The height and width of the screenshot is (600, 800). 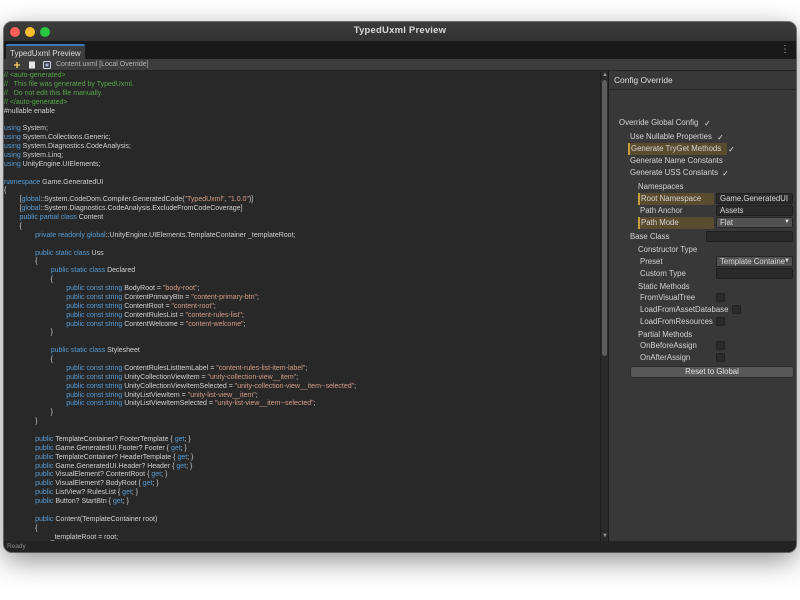 I want to click on header-divider, so click(x=702, y=89).